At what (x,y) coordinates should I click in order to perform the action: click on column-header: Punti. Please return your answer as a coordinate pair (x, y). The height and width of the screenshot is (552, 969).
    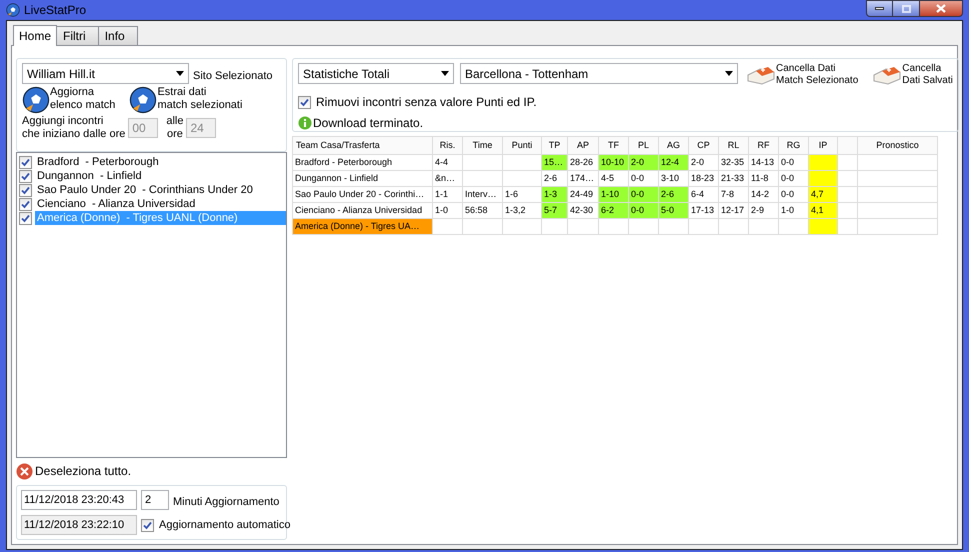
    Looking at the image, I should click on (522, 145).